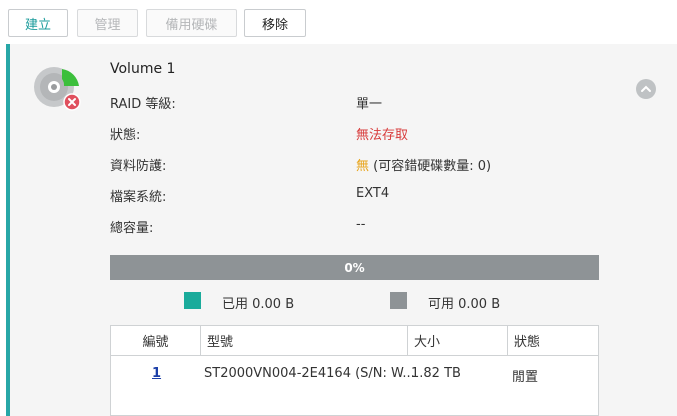  I want to click on data-protection-value: 無 (可容錯硬碟數量: 0), so click(423, 164).